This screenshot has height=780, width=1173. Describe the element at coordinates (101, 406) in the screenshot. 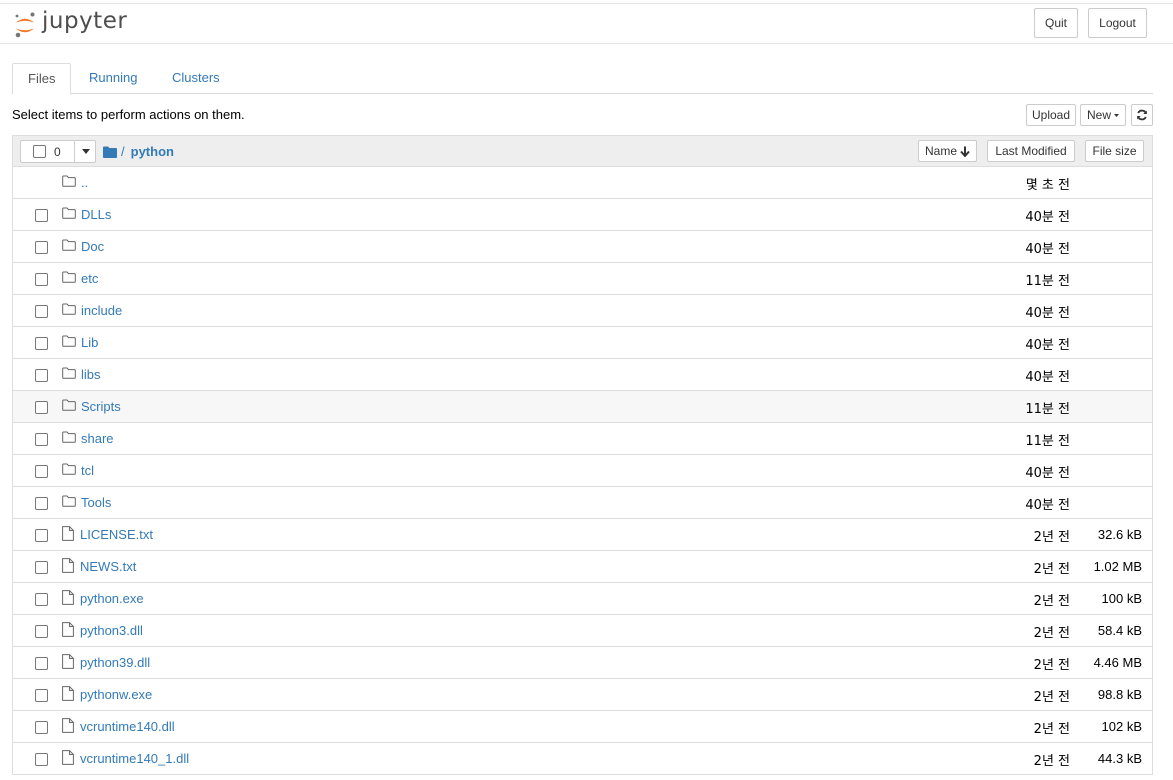

I see `item-name-link: Scripts` at that location.